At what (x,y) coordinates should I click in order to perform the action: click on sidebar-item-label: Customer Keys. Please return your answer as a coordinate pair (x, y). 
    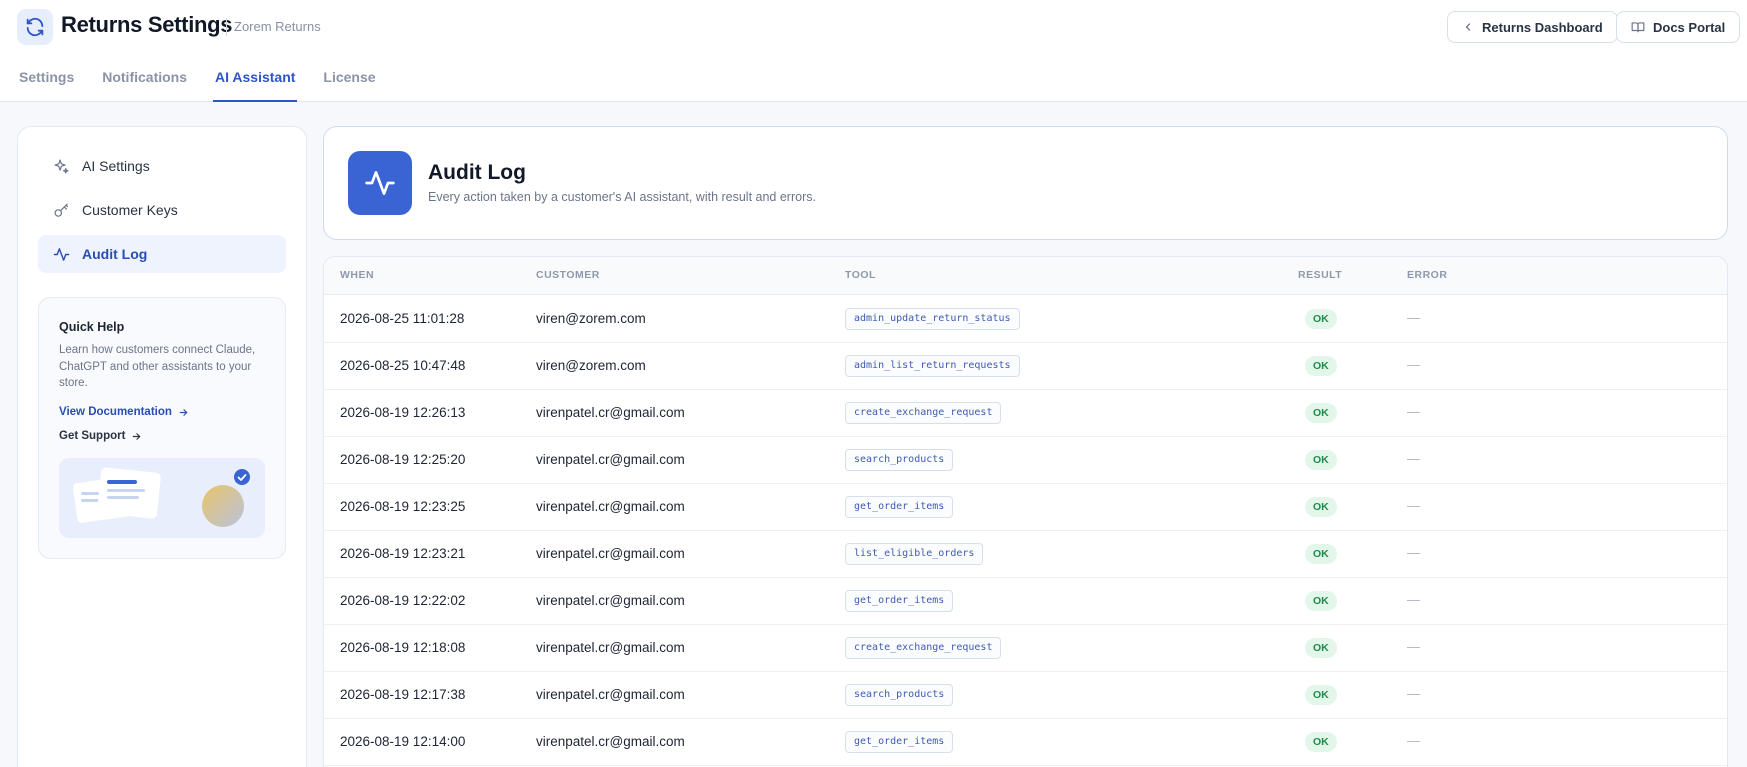
    Looking at the image, I should click on (130, 210).